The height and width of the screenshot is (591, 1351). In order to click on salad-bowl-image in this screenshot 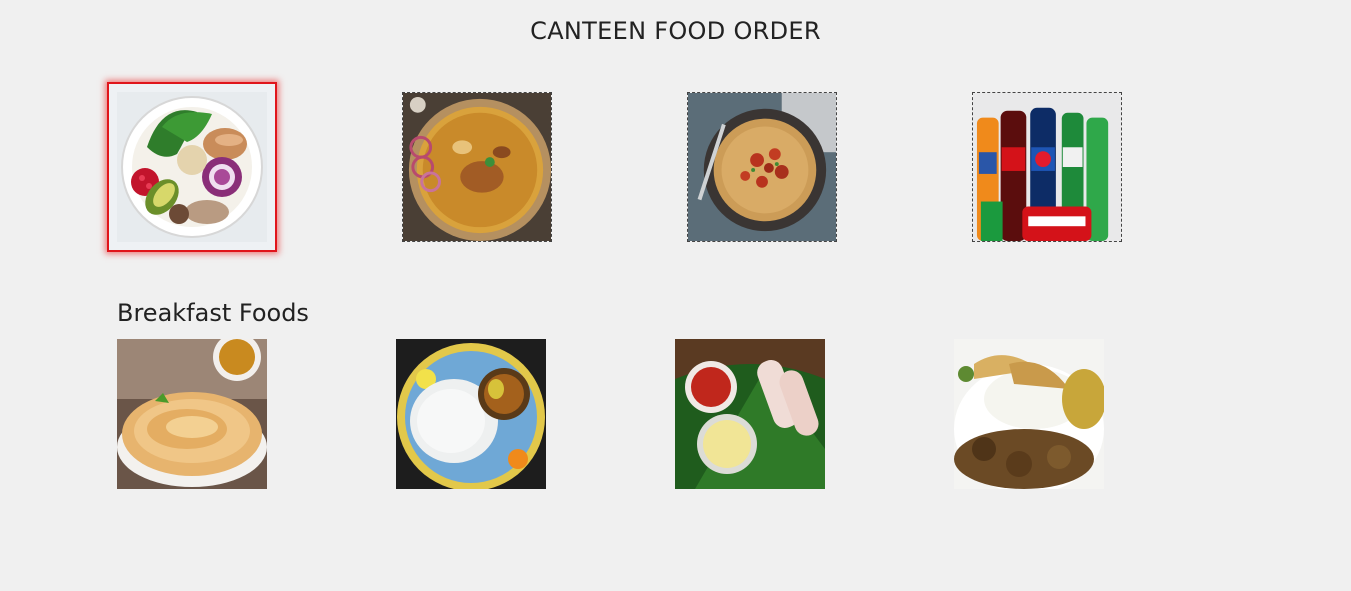, I will do `click(192, 167)`.